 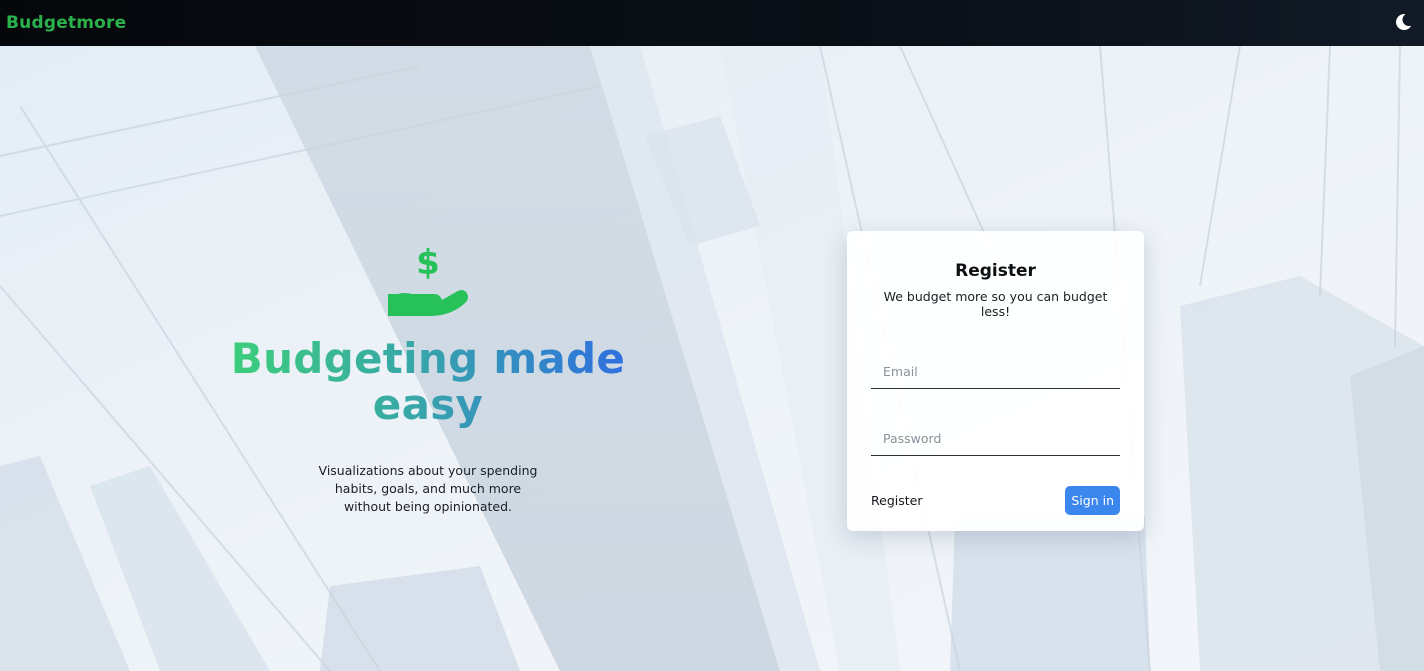 What do you see at coordinates (995, 271) in the screenshot?
I see `card-title: Register` at bounding box center [995, 271].